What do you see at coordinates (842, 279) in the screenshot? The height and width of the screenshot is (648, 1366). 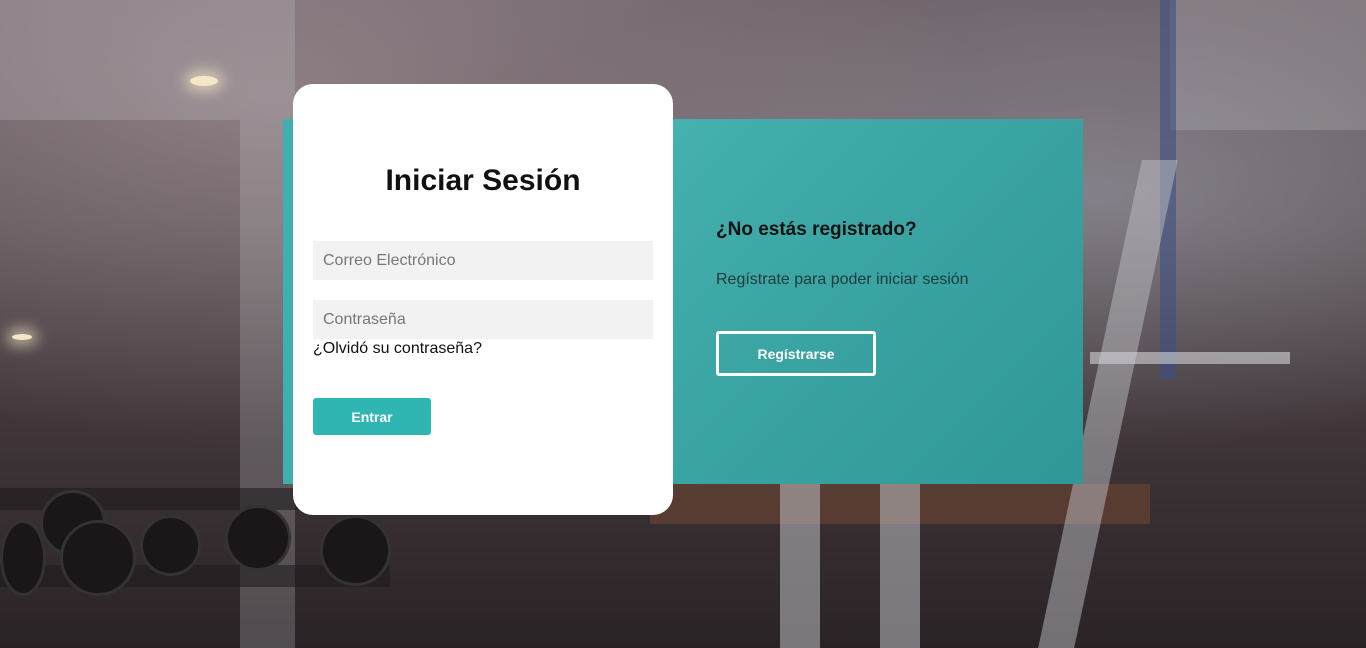 I see `register-description: Regístrate para poder iniciar sesión` at bounding box center [842, 279].